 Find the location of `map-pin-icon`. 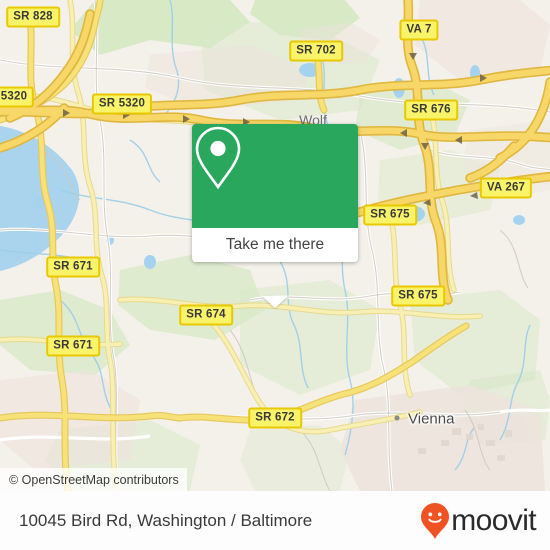

map-pin-icon is located at coordinates (218, 158).